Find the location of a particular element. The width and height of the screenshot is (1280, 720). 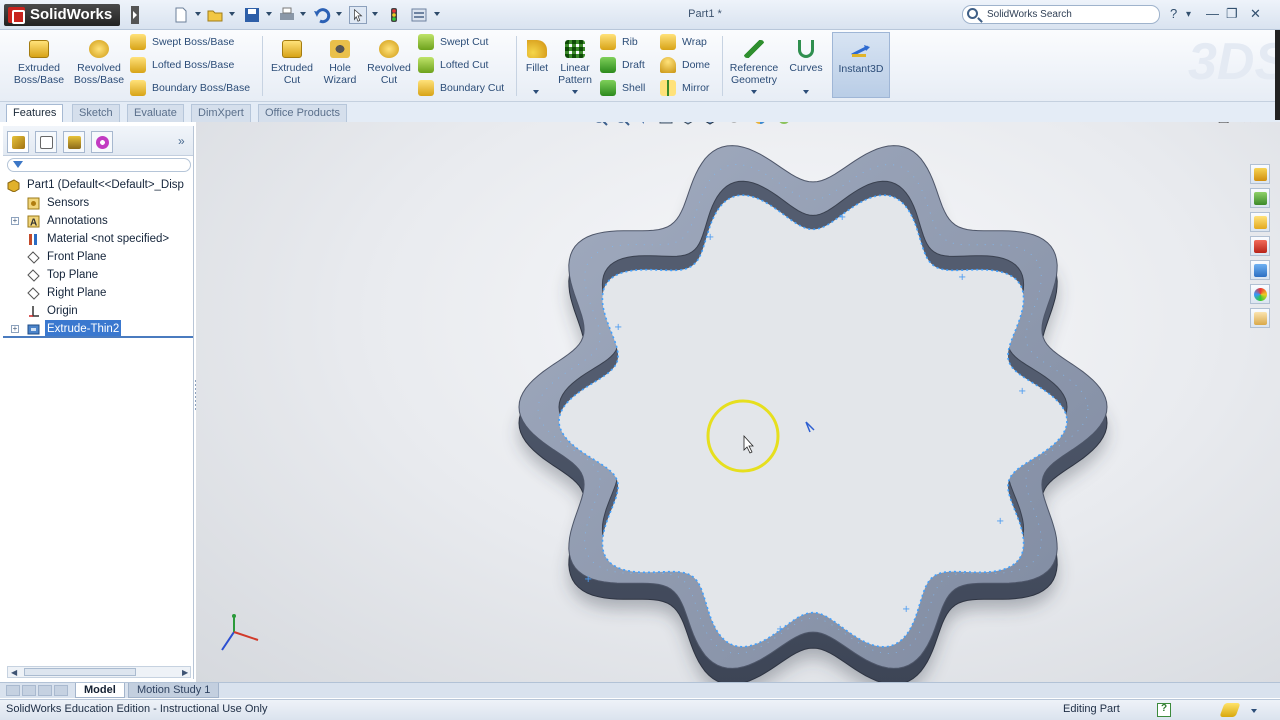

property-manager-tab is located at coordinates (46, 142).